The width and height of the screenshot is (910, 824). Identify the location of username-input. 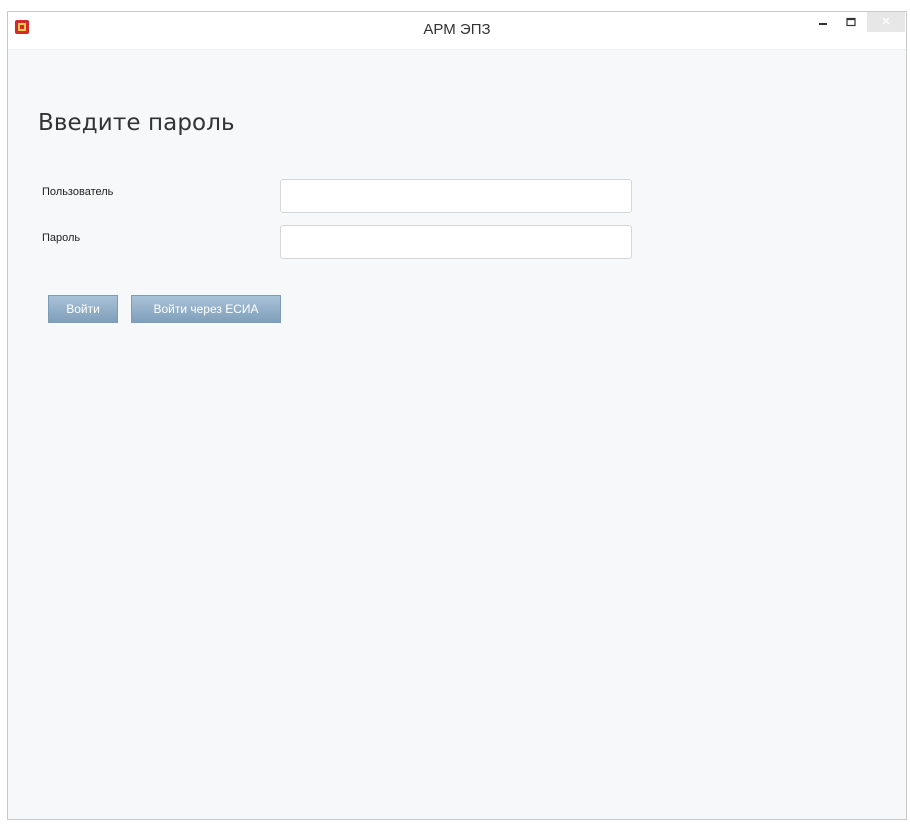
(456, 196).